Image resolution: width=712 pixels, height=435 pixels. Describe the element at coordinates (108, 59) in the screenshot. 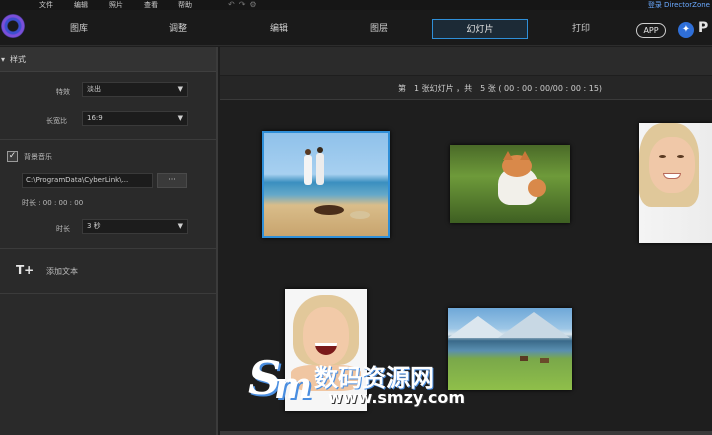

I see `panel-header: ▾ 样式` at that location.